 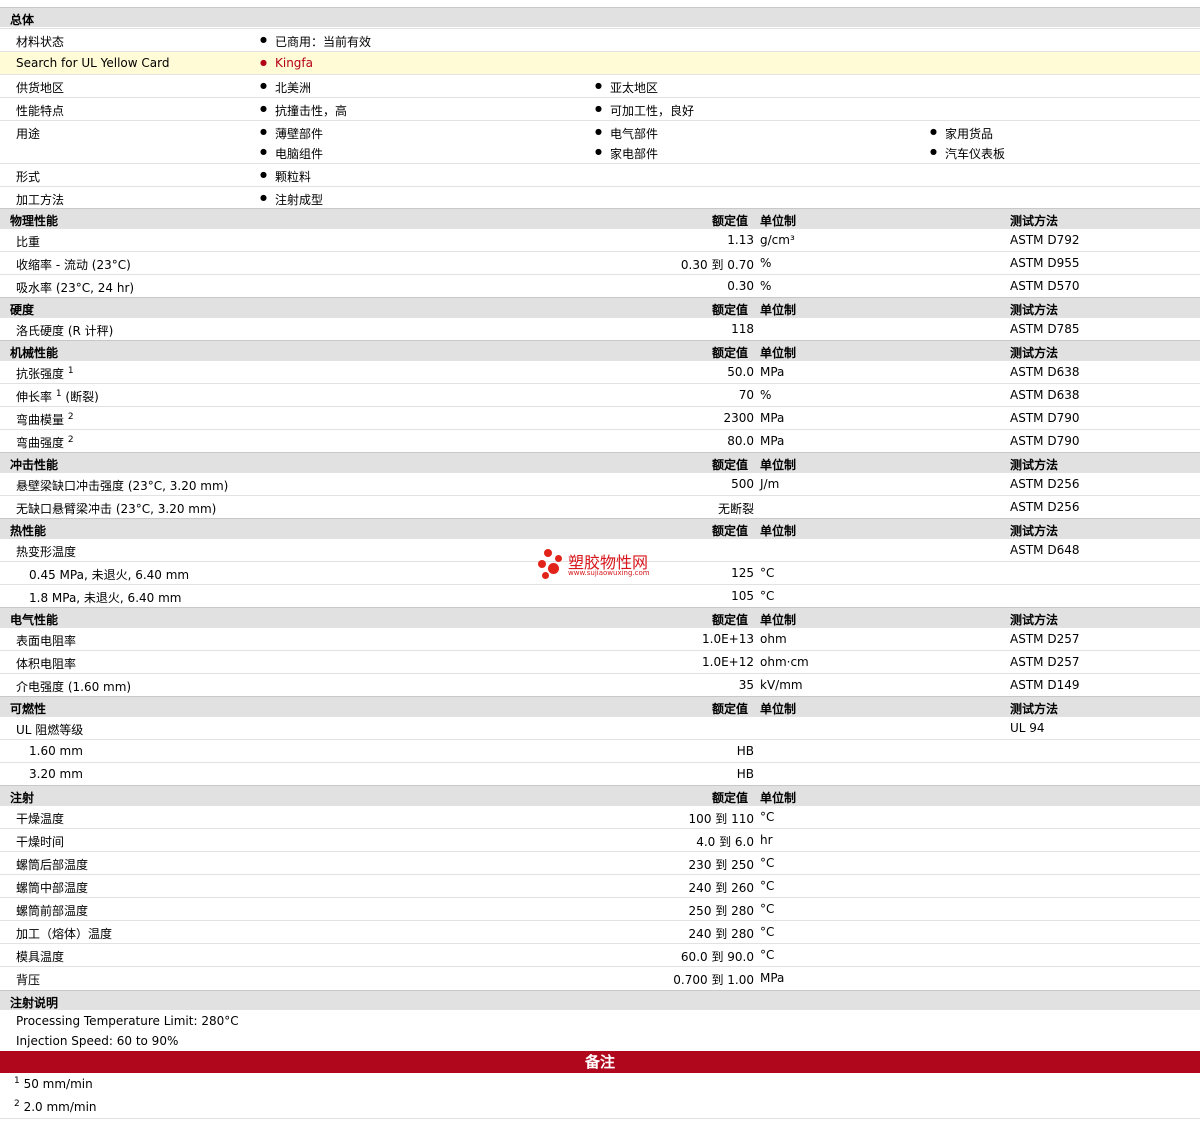 I want to click on row-label: UL 阻燃等级, so click(x=50, y=730).